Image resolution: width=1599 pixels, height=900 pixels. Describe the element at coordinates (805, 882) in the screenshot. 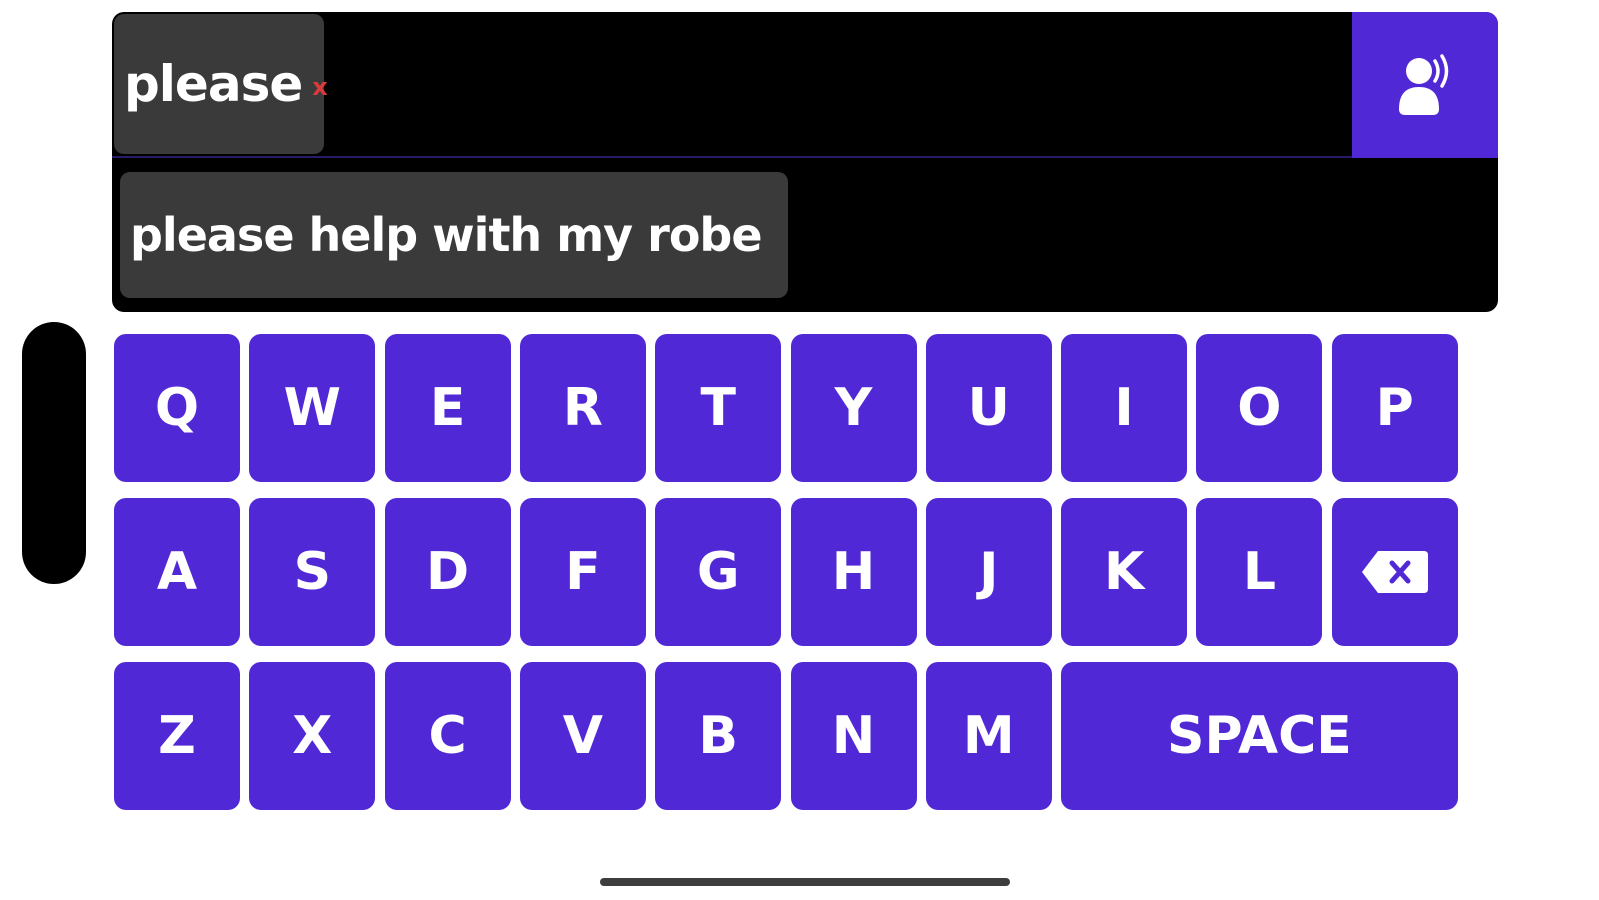

I see `home-indicator` at that location.